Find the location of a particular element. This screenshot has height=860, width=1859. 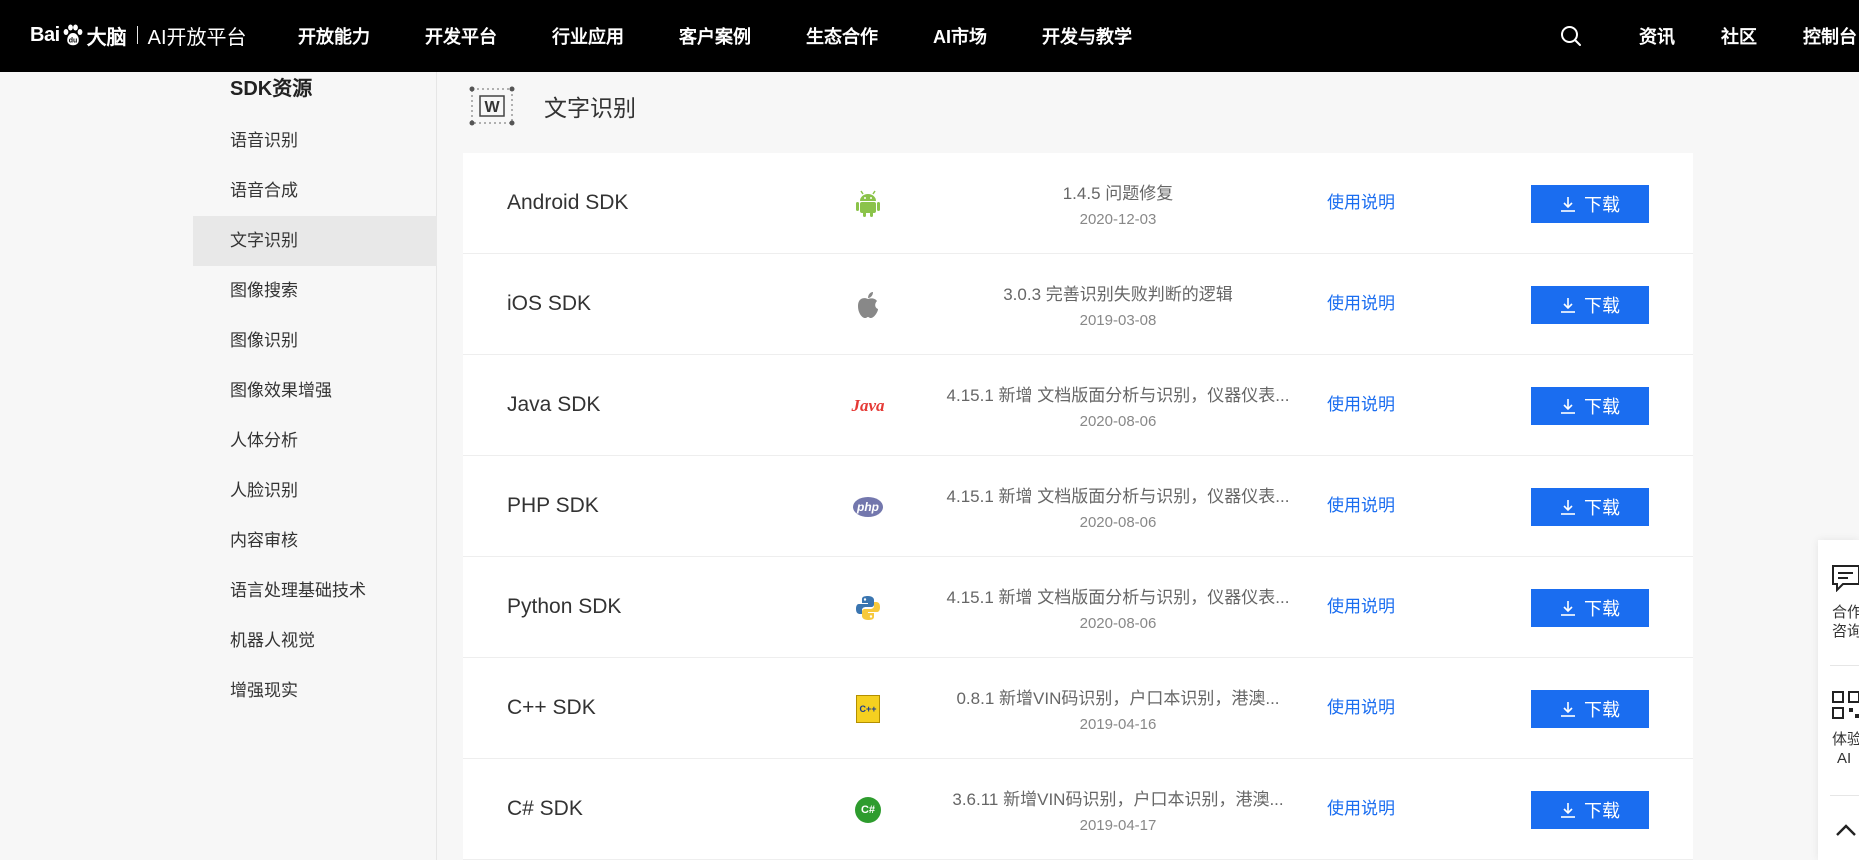

sidebar-item-body-analysis: 人体分析 is located at coordinates (315, 441).